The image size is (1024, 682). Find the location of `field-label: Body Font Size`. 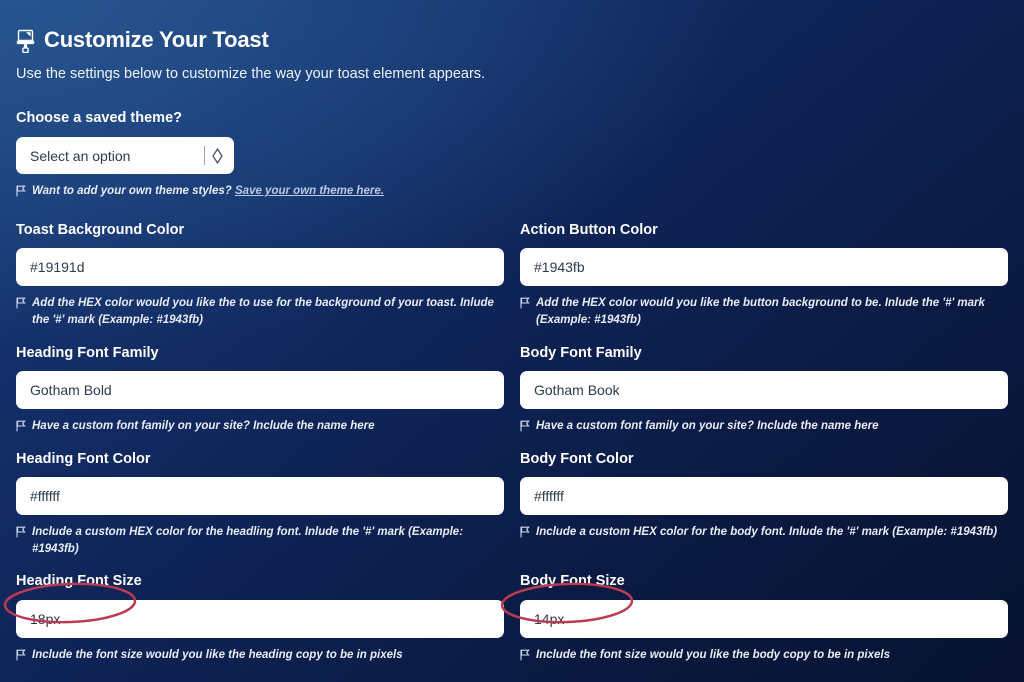

field-label: Body Font Size is located at coordinates (572, 581).